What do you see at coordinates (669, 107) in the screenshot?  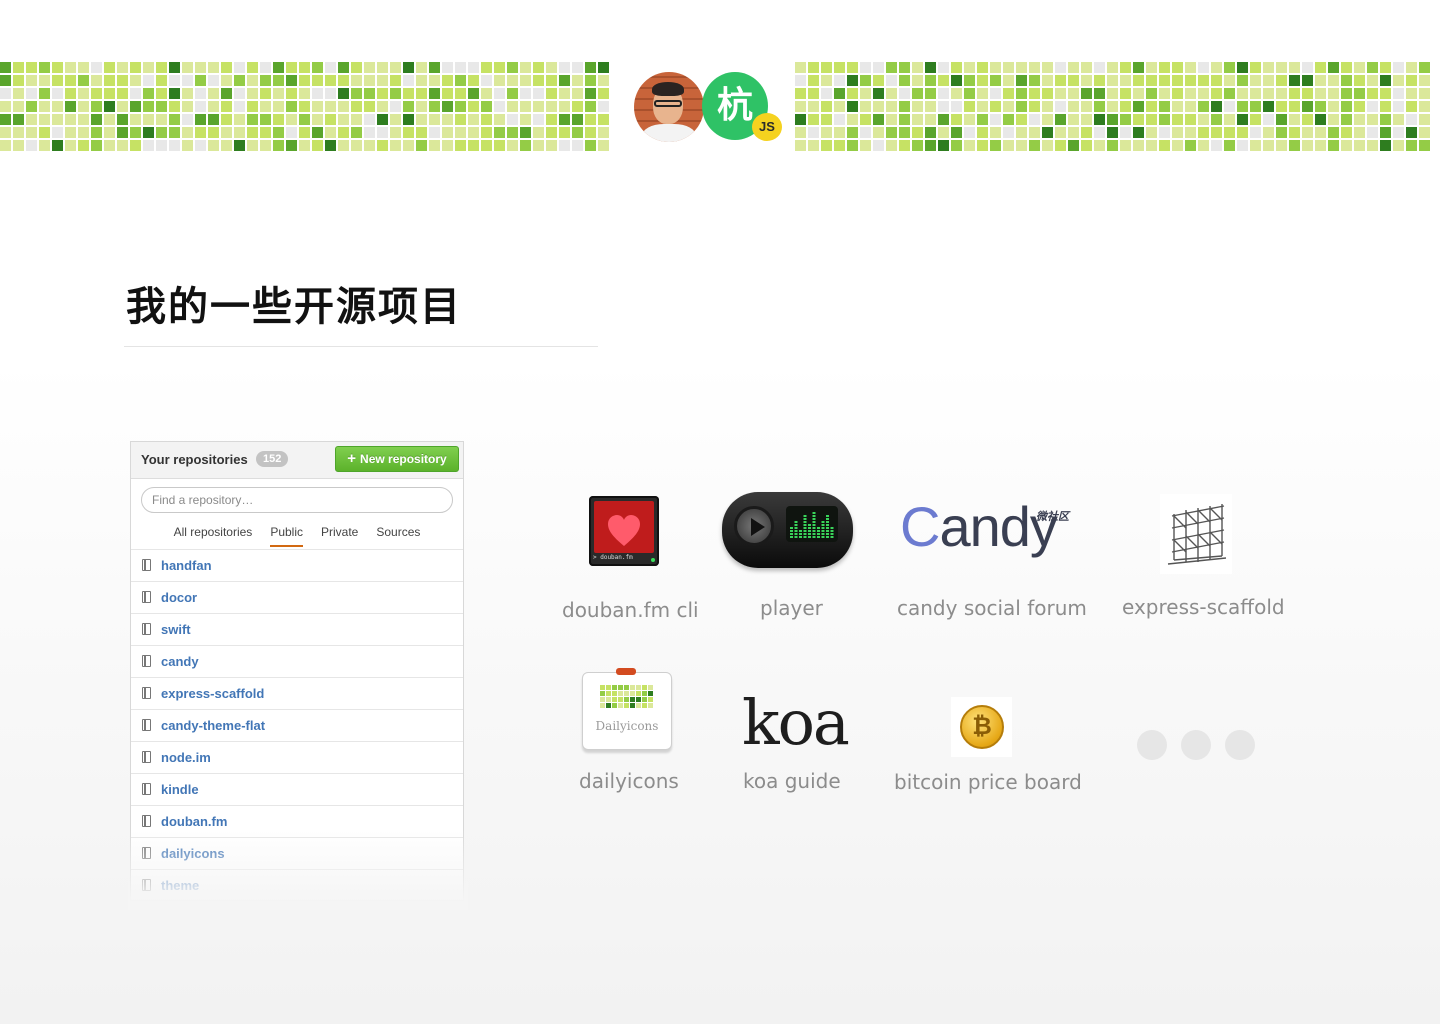 I see `author-avatar-photo` at bounding box center [669, 107].